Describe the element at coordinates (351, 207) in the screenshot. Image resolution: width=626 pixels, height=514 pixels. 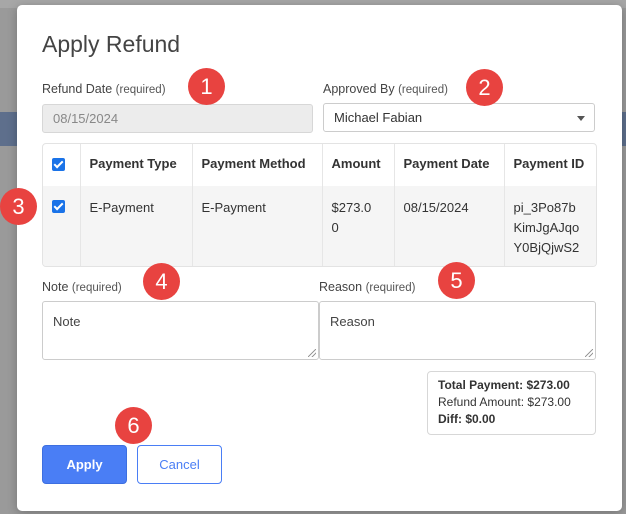
I see `amount-line: $273.0` at that location.